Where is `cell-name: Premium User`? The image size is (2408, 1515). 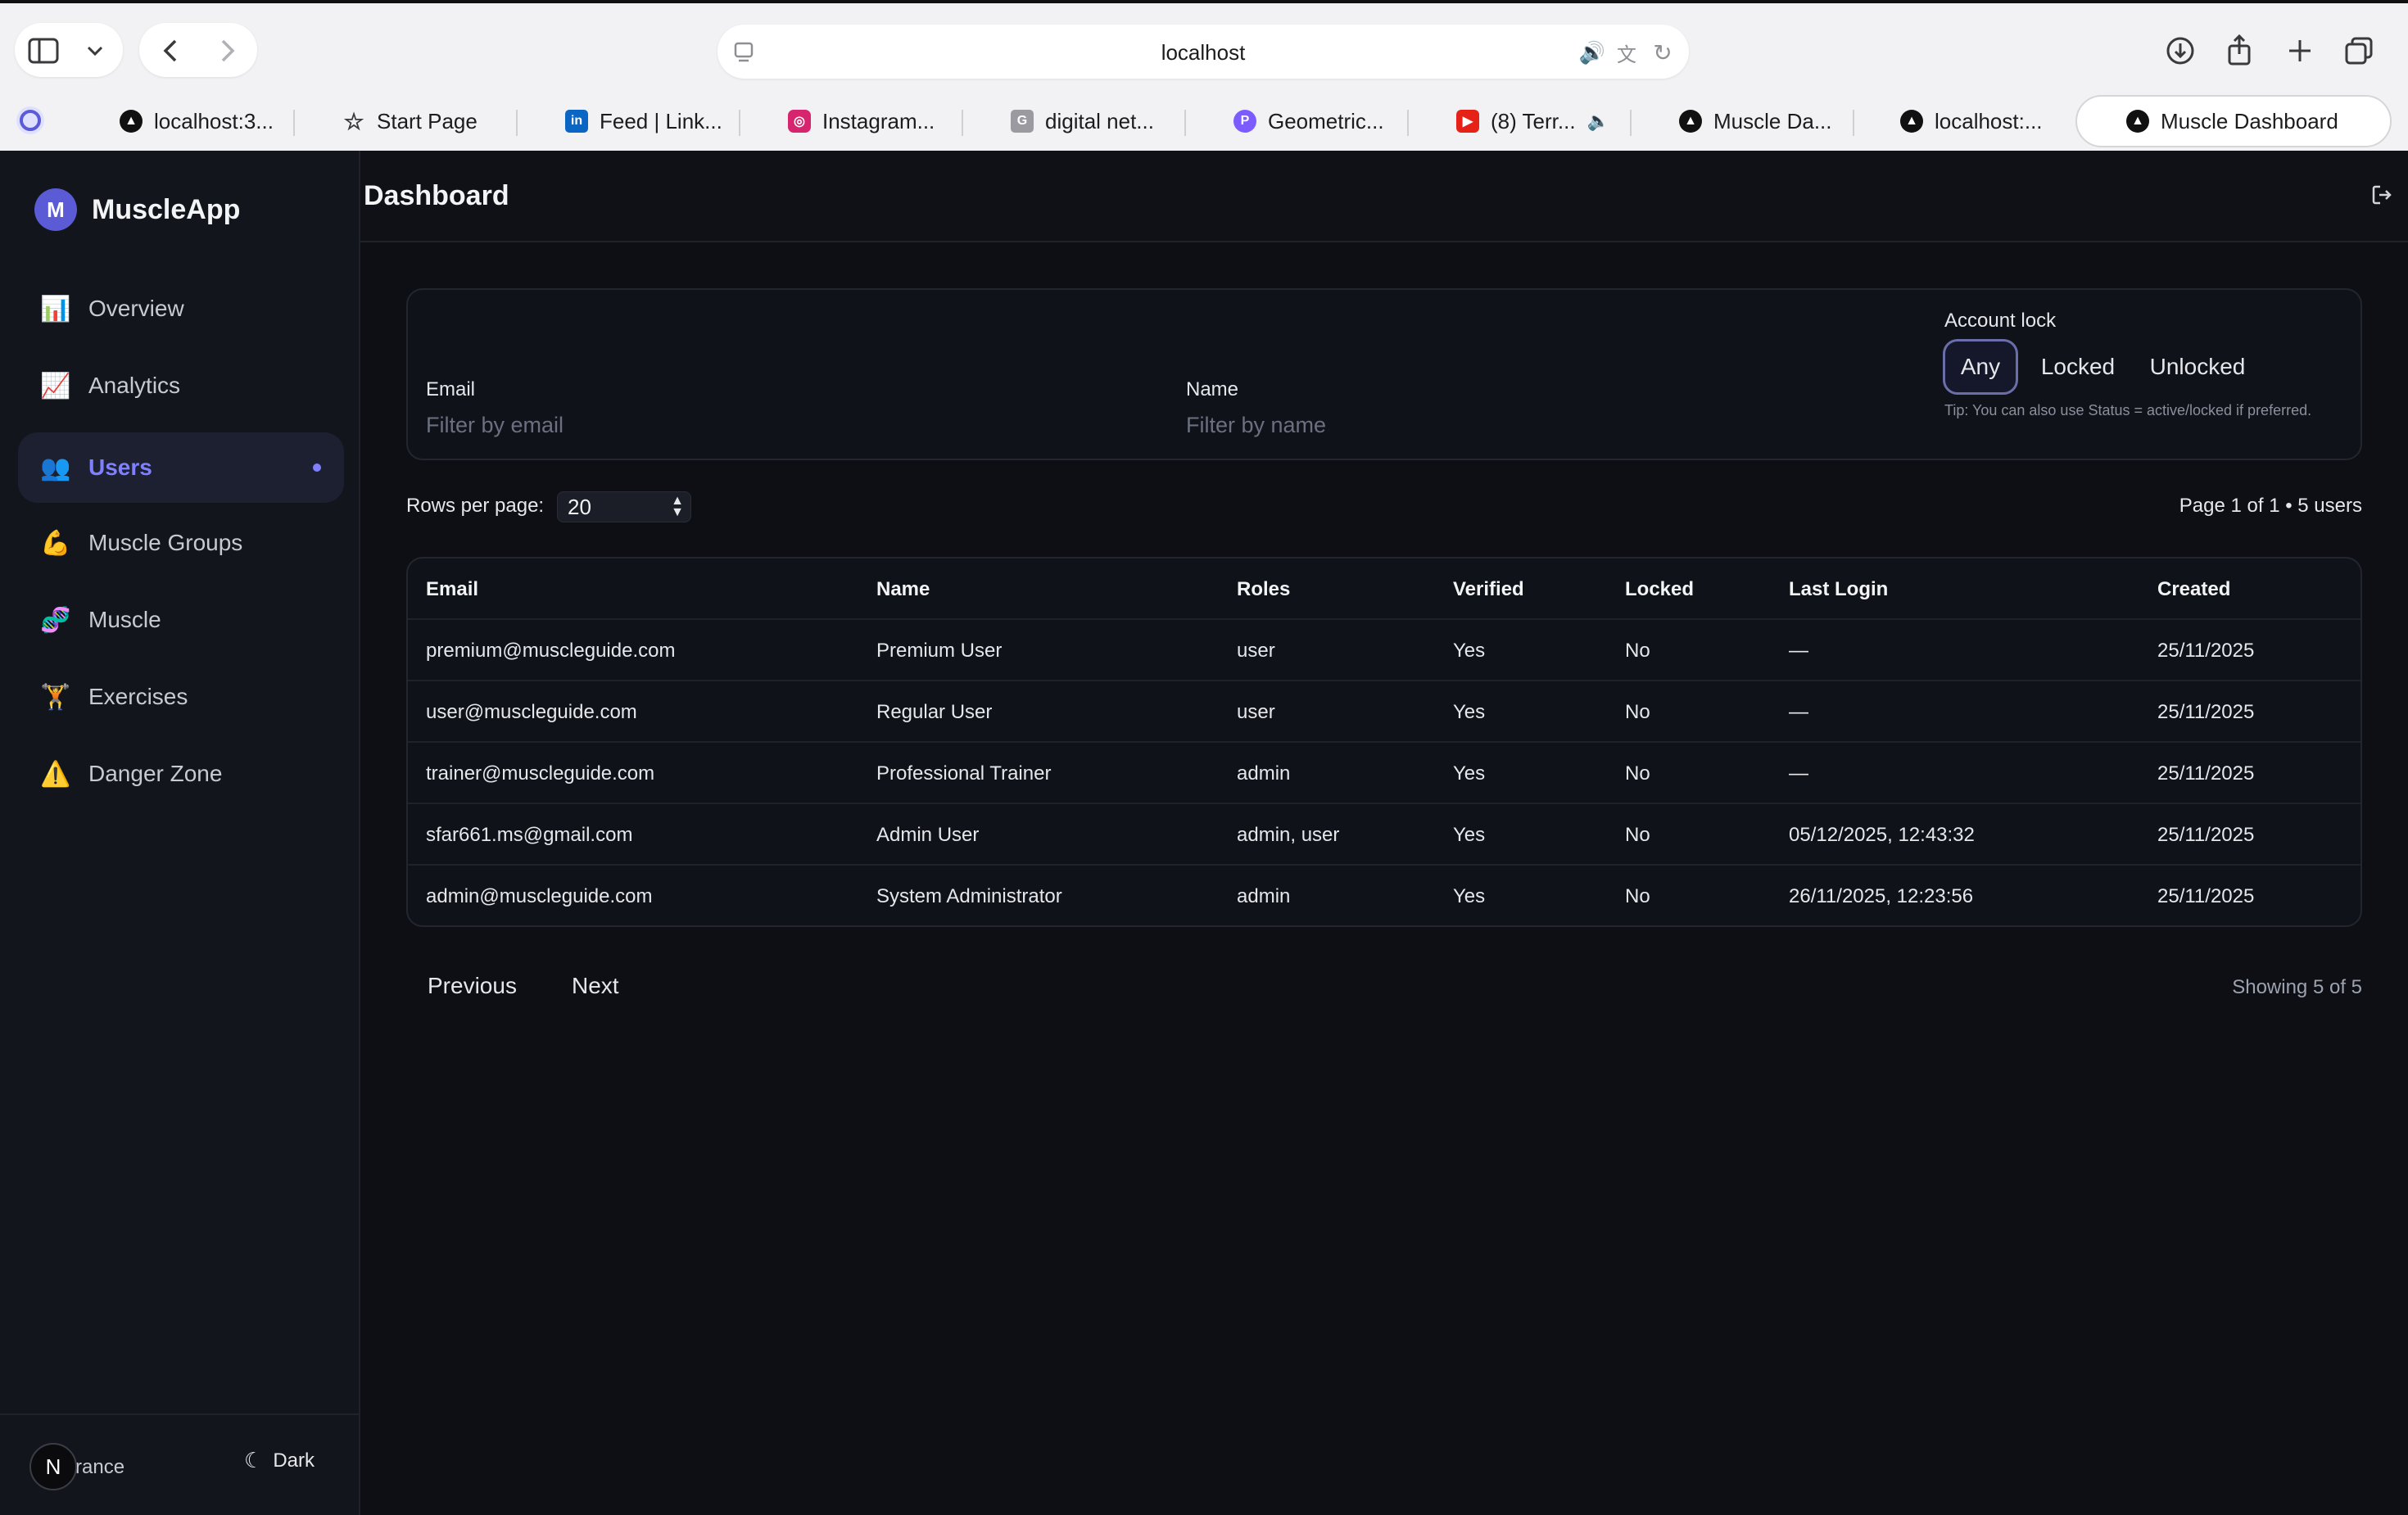
cell-name: Premium User is located at coordinates (939, 651).